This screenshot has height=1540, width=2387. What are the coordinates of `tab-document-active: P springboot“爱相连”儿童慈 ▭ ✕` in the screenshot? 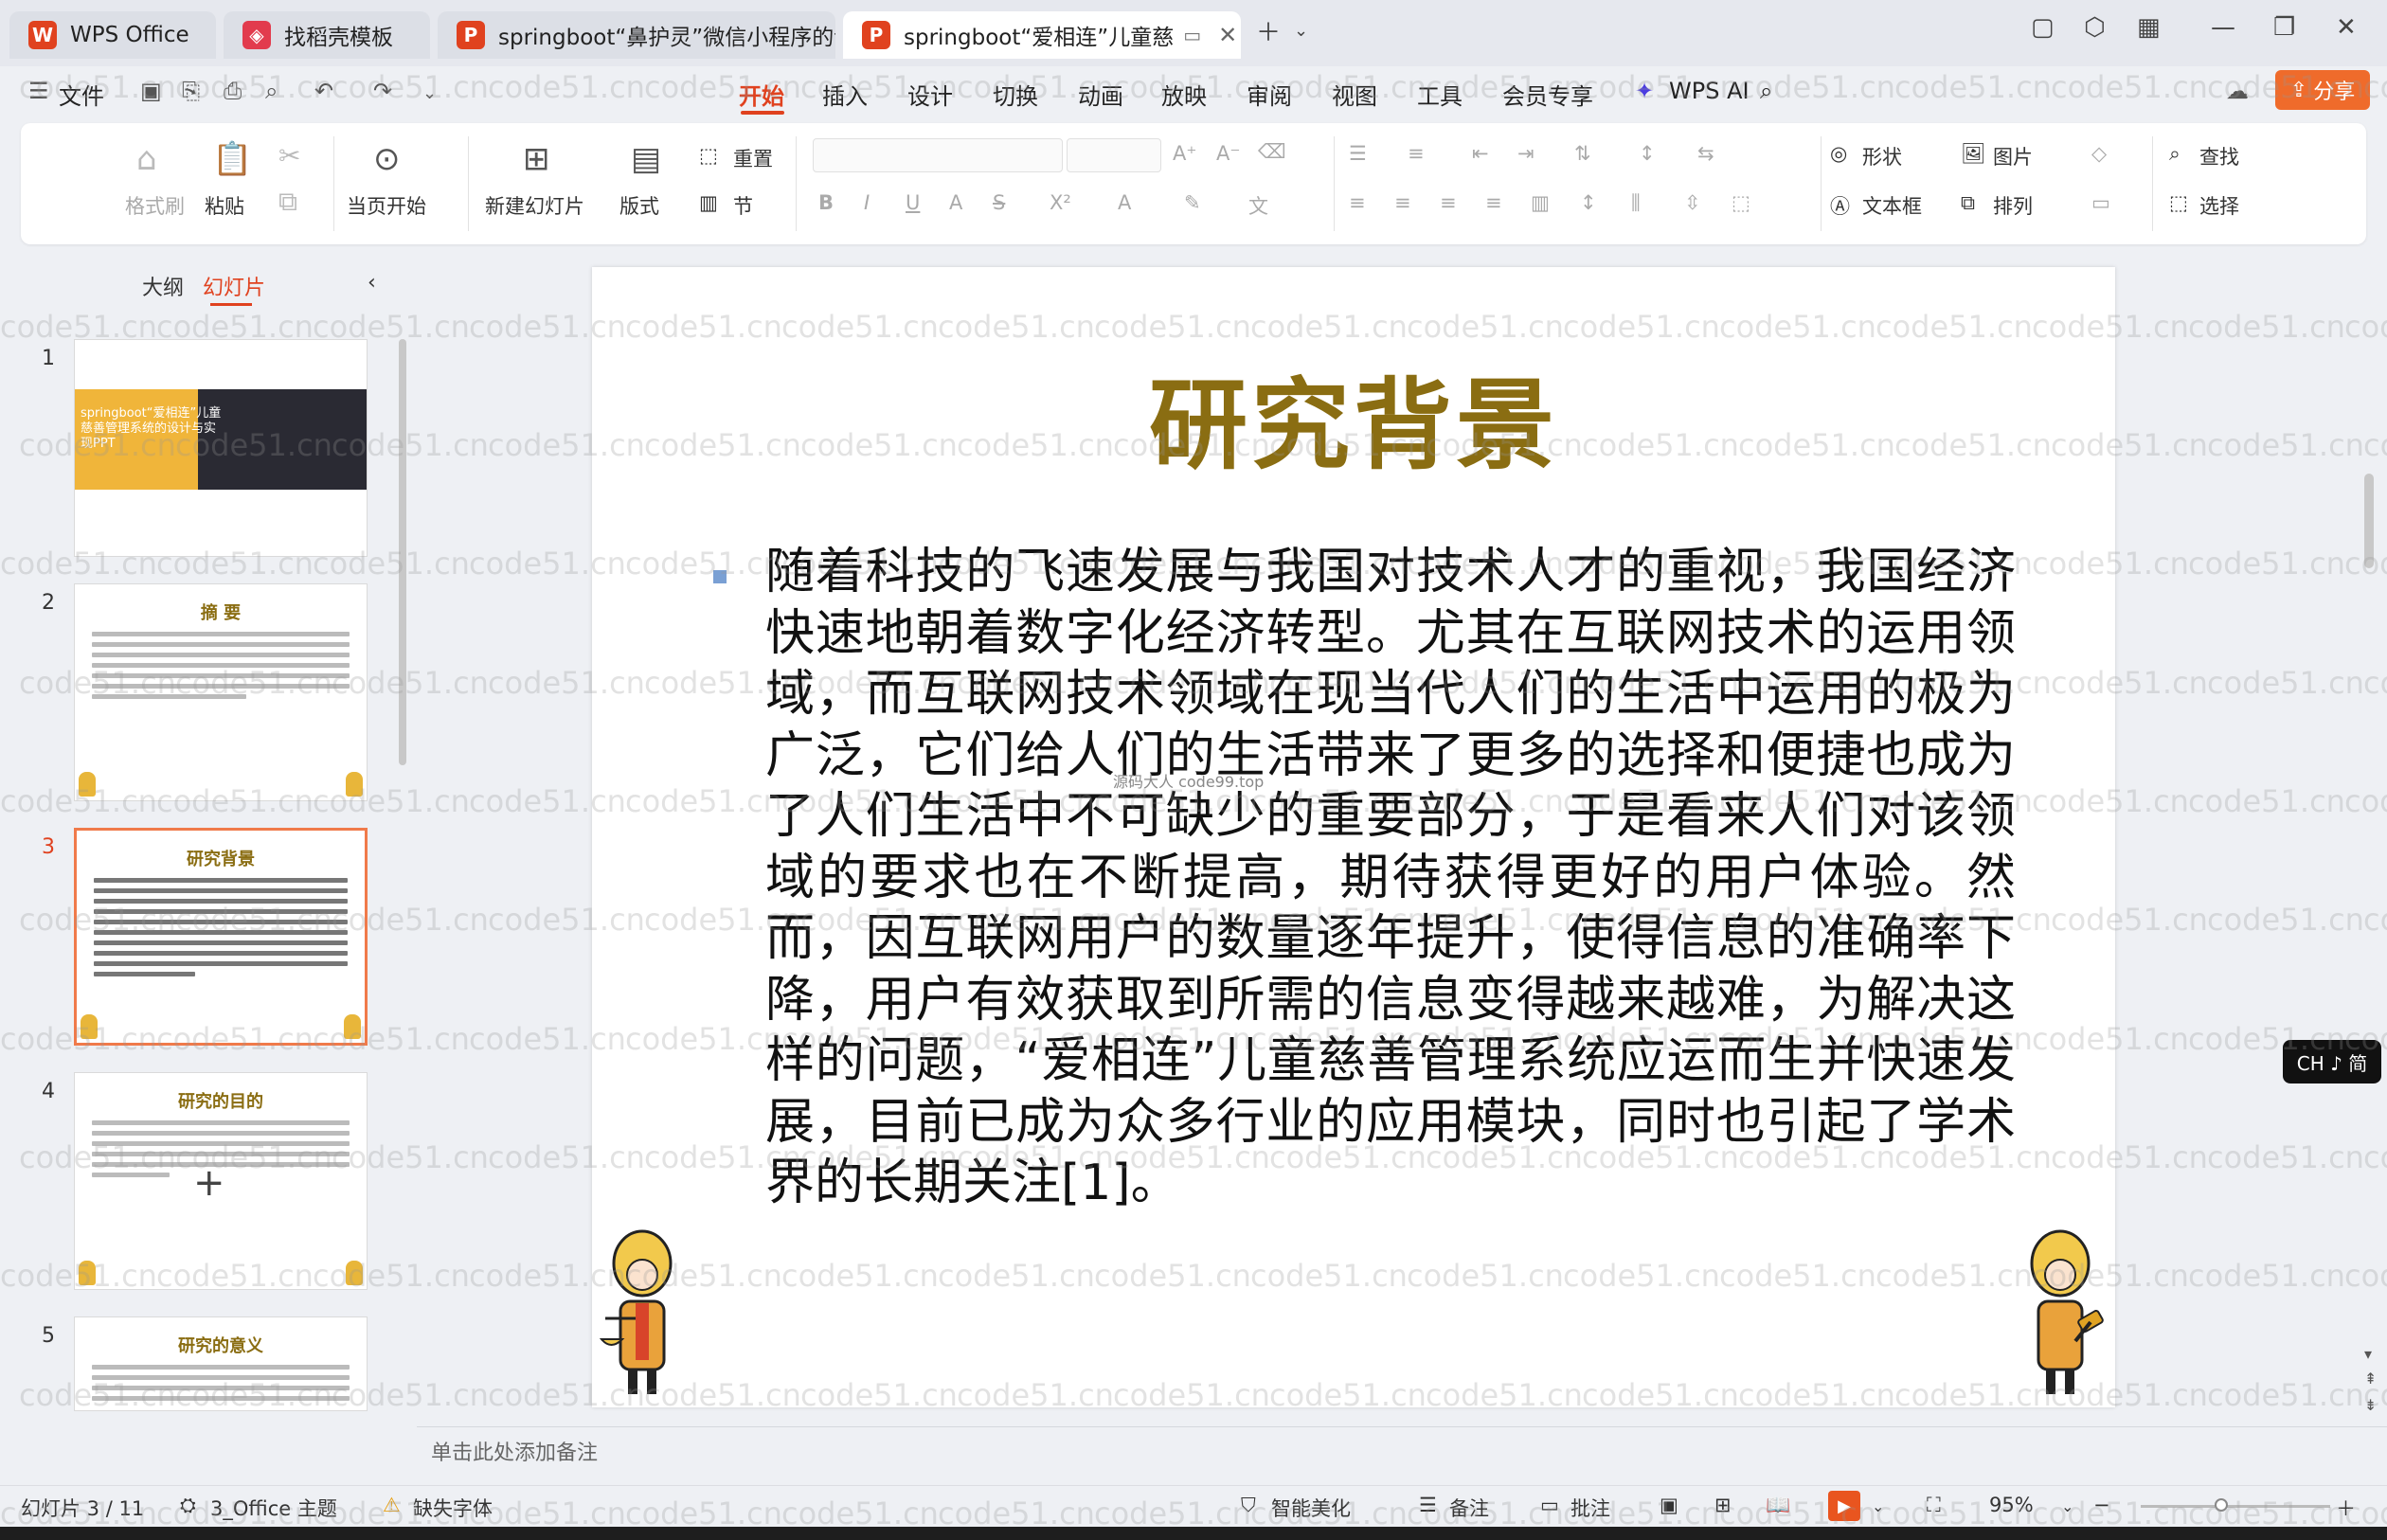 It's located at (1042, 35).